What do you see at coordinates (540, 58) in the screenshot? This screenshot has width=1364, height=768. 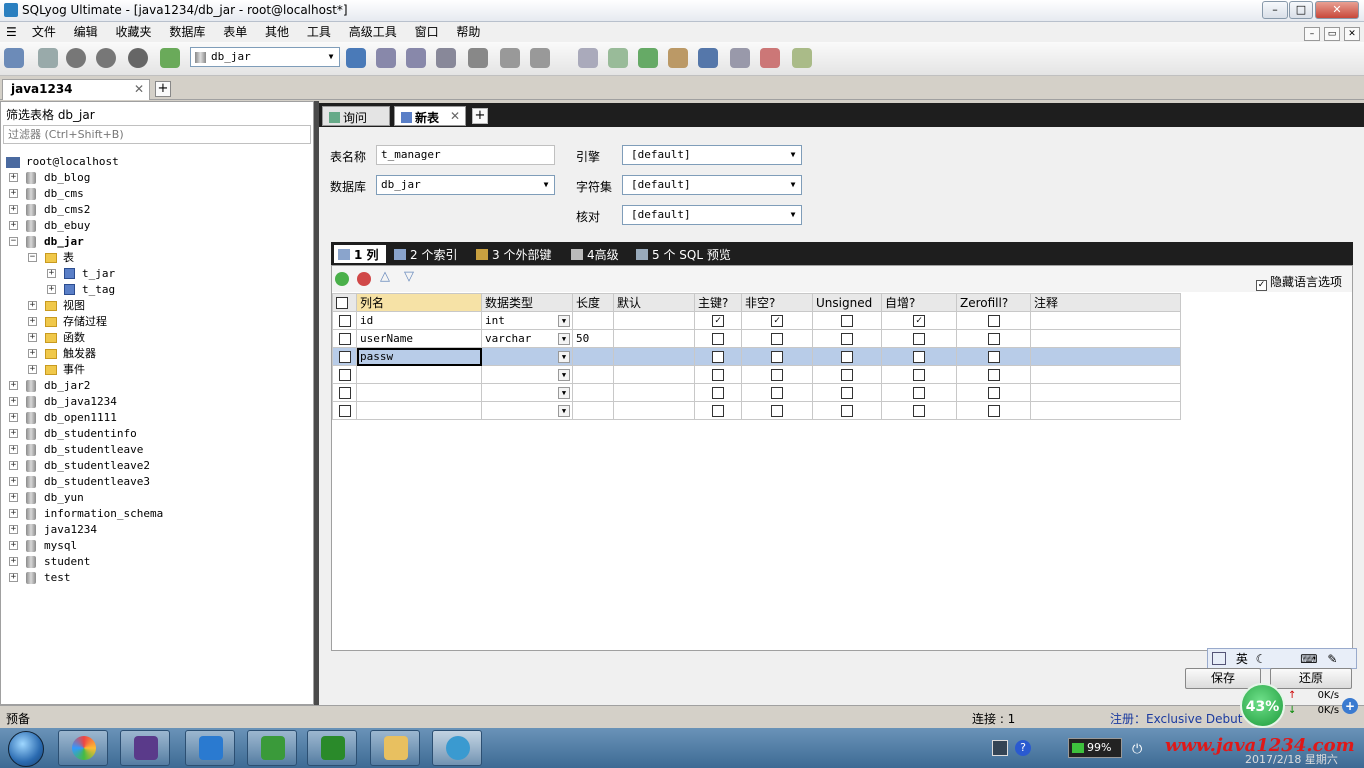 I see `table-diagnostics-icon` at bounding box center [540, 58].